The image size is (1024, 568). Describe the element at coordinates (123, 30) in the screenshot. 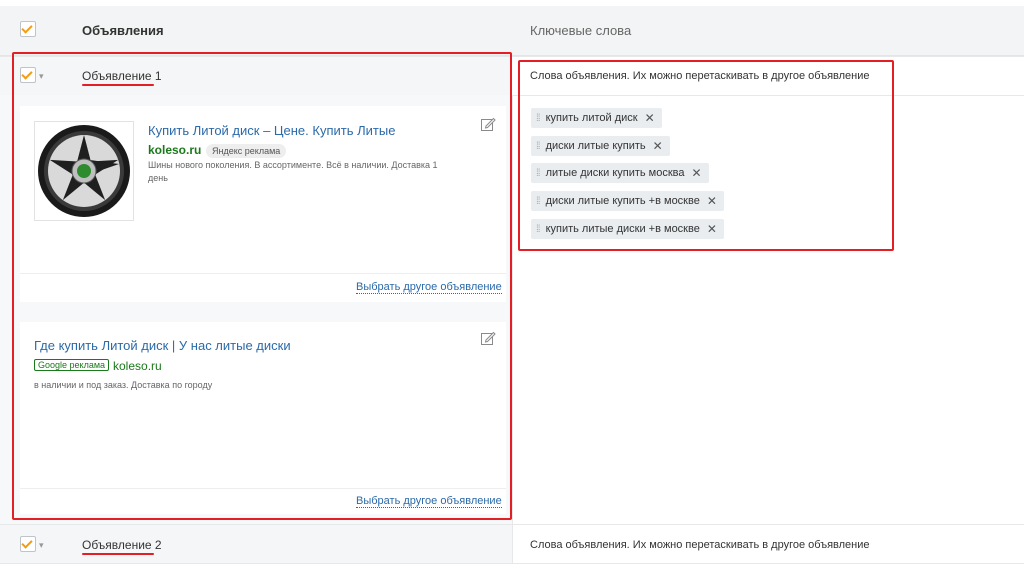

I see `column-header-ads: Объявления` at that location.